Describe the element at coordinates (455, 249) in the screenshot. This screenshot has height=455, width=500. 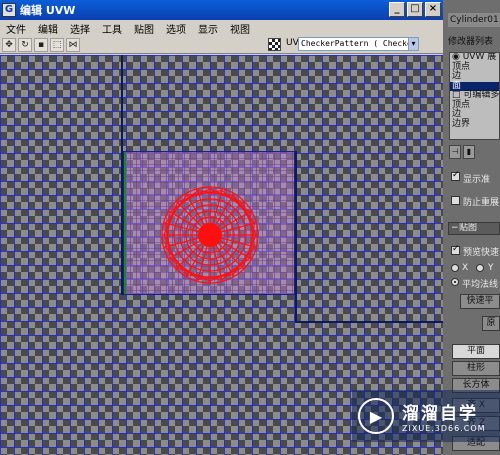
I see `preview-checkbox` at that location.